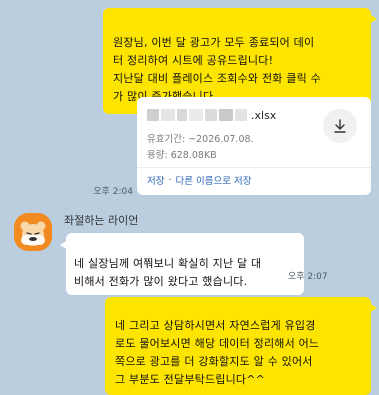  Describe the element at coordinates (155, 180) in the screenshot. I see `save-link: 저장` at that location.